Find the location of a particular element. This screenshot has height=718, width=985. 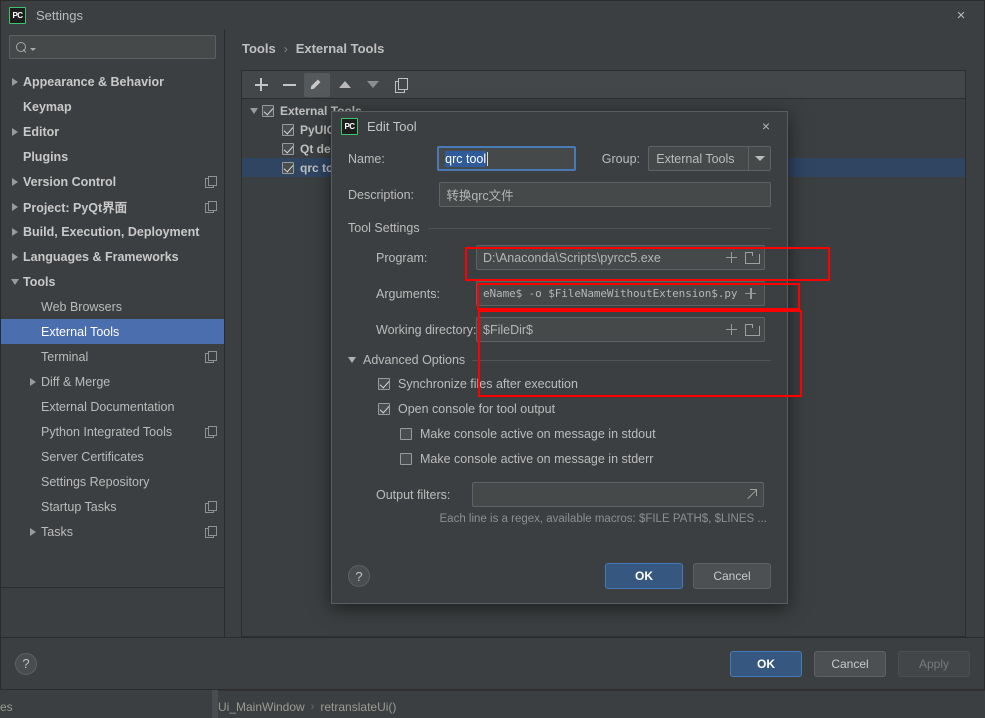

checkbox-make-console-active-on-message-in-stdout is located at coordinates (406, 434).